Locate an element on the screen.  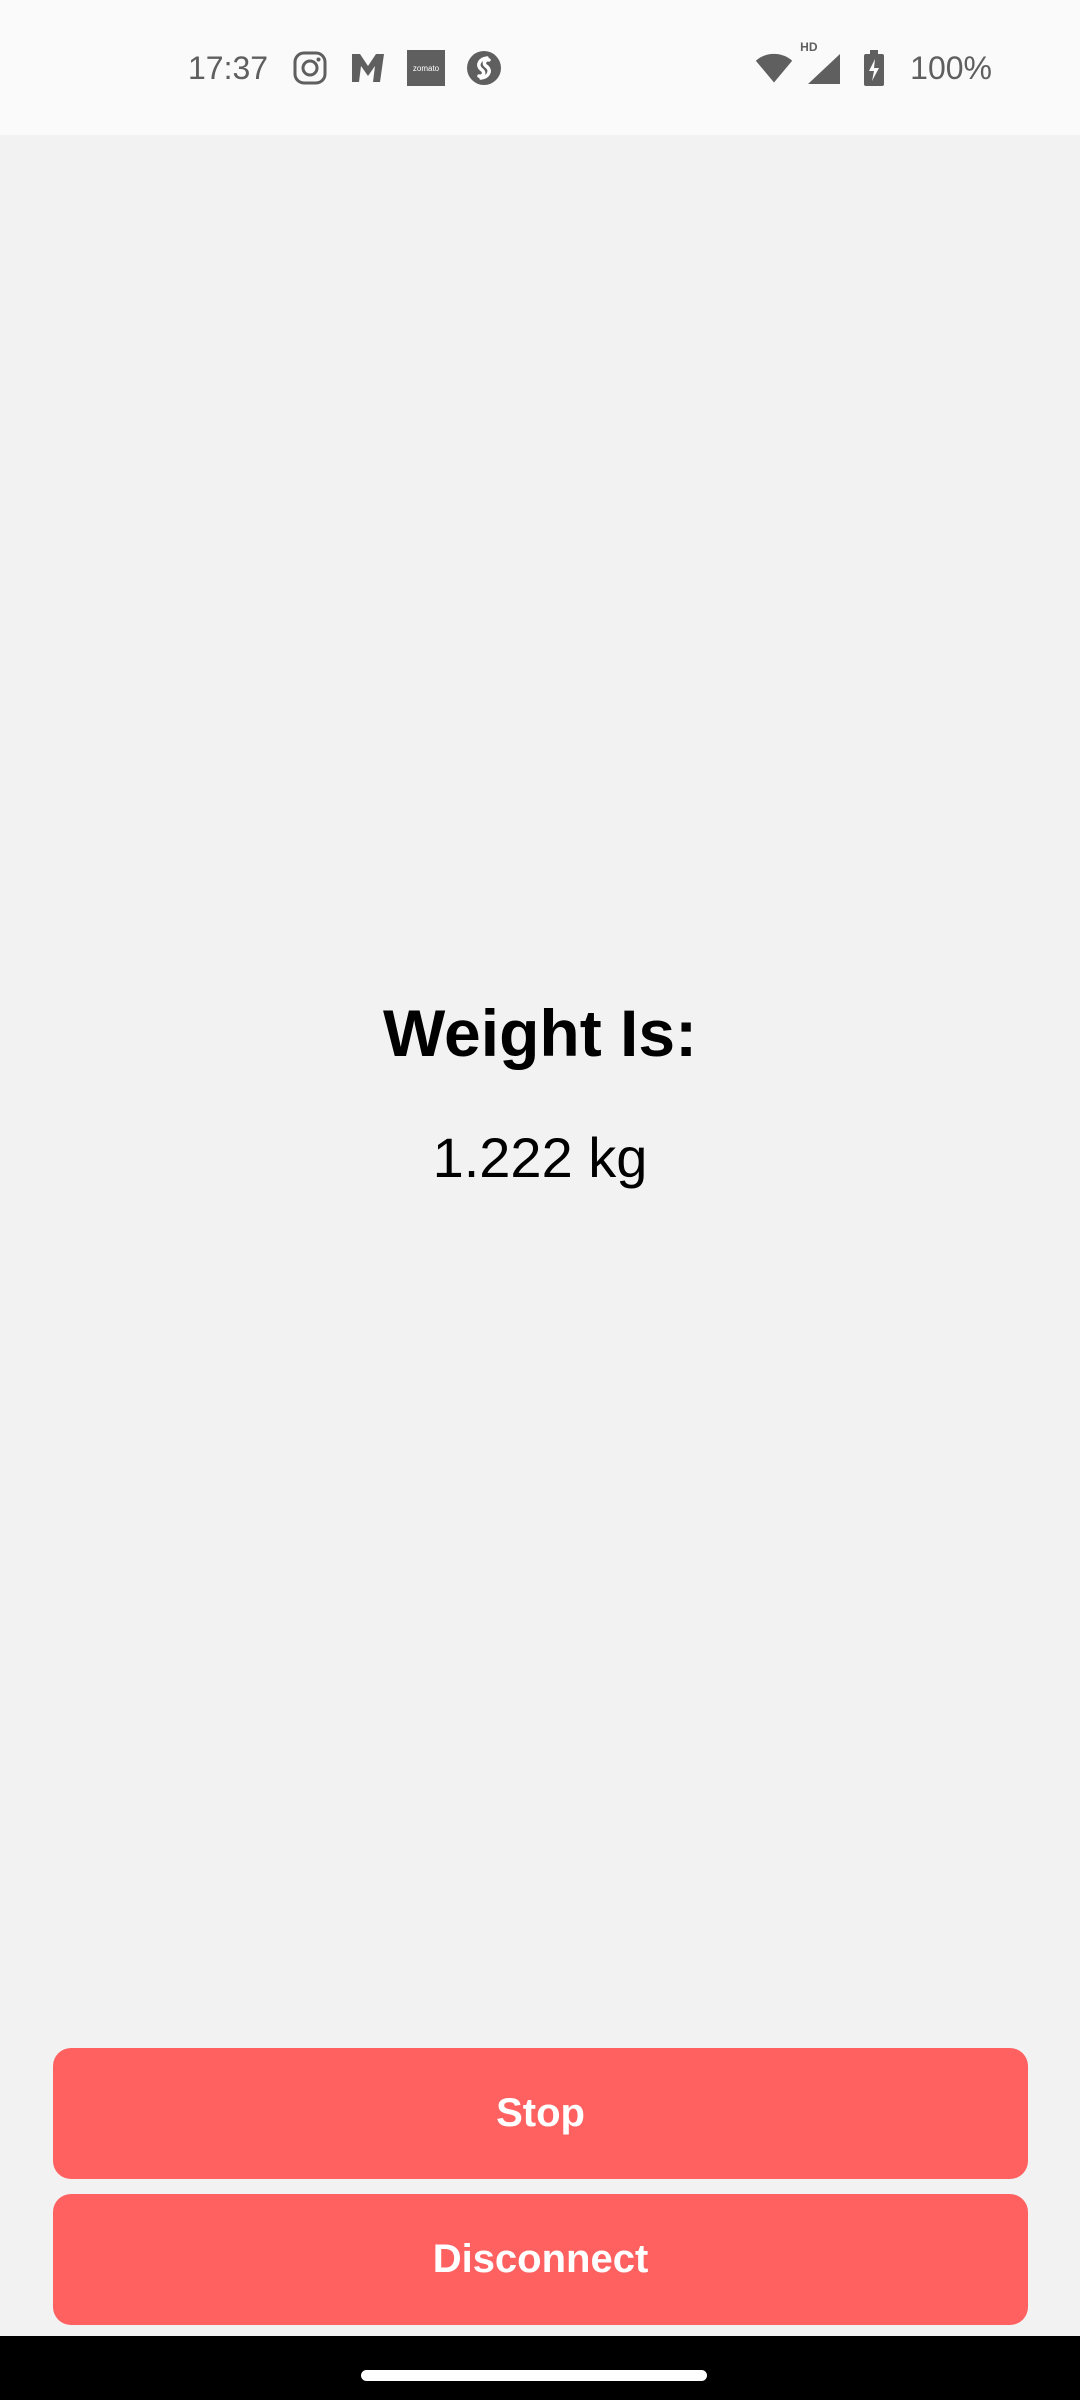
weight-title: Weight Is: is located at coordinates (540, 1033).